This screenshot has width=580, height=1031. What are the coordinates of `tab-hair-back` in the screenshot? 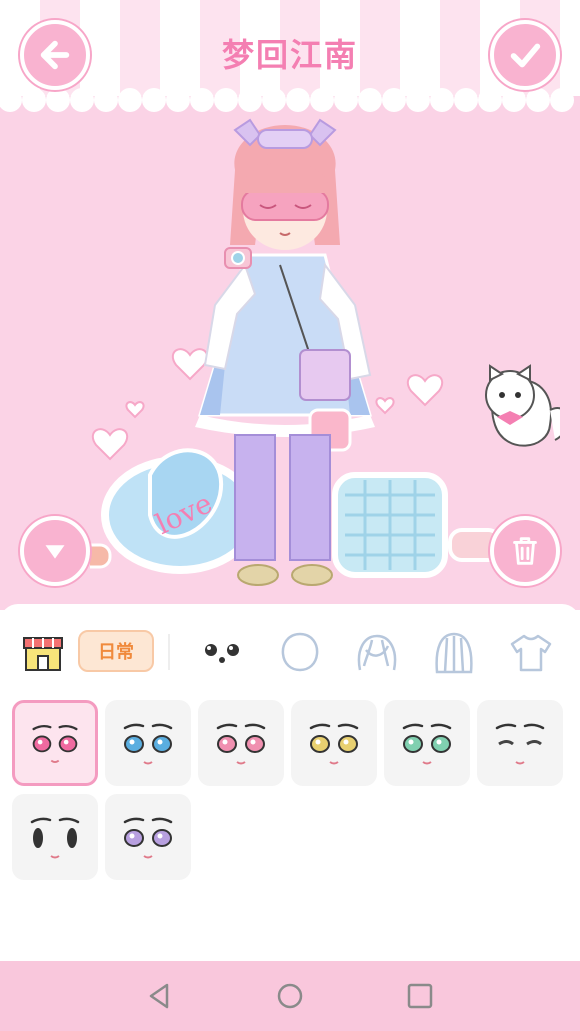 It's located at (454, 653).